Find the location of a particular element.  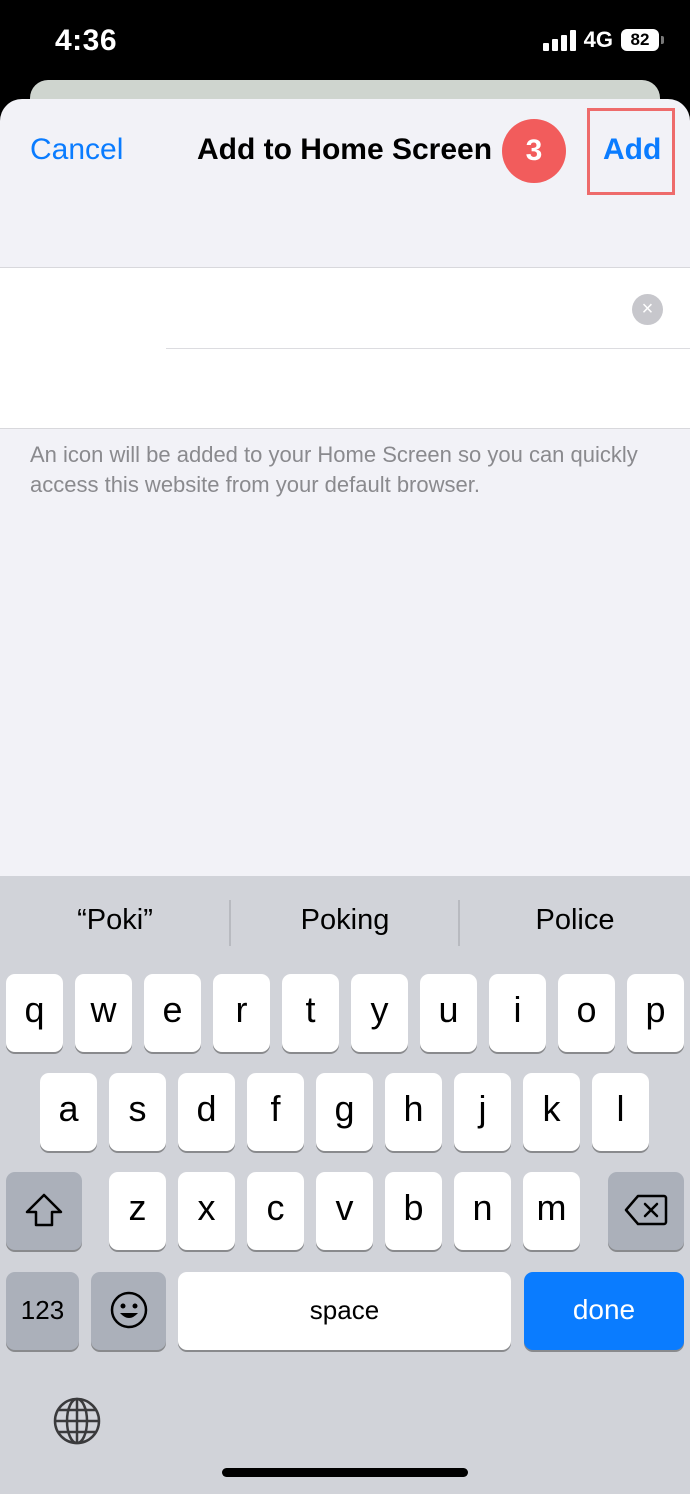

emoji-key is located at coordinates (128, 1311).